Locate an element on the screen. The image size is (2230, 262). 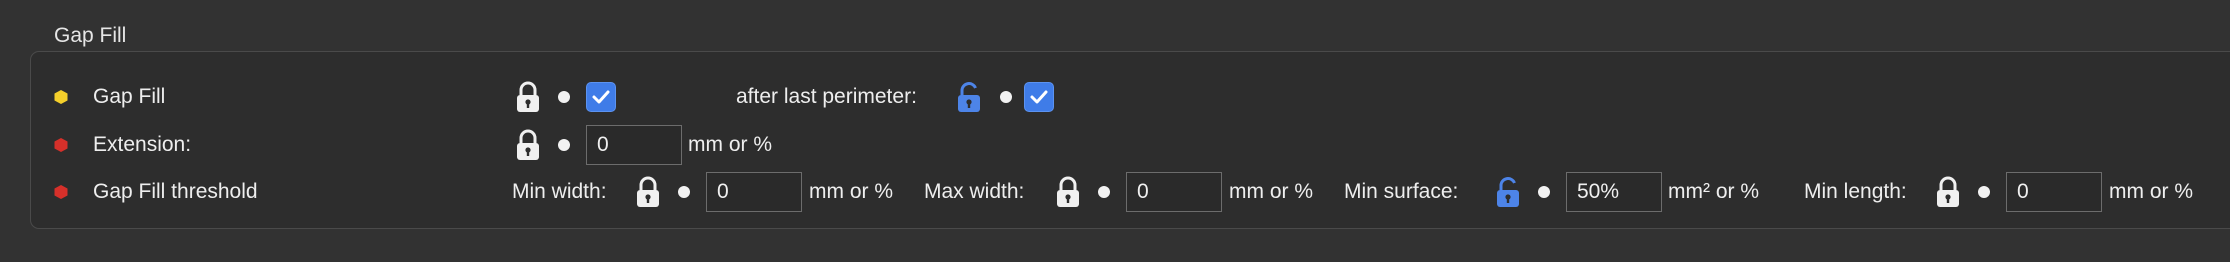
after-last-perimeter-label: after last perimeter: is located at coordinates (826, 96).